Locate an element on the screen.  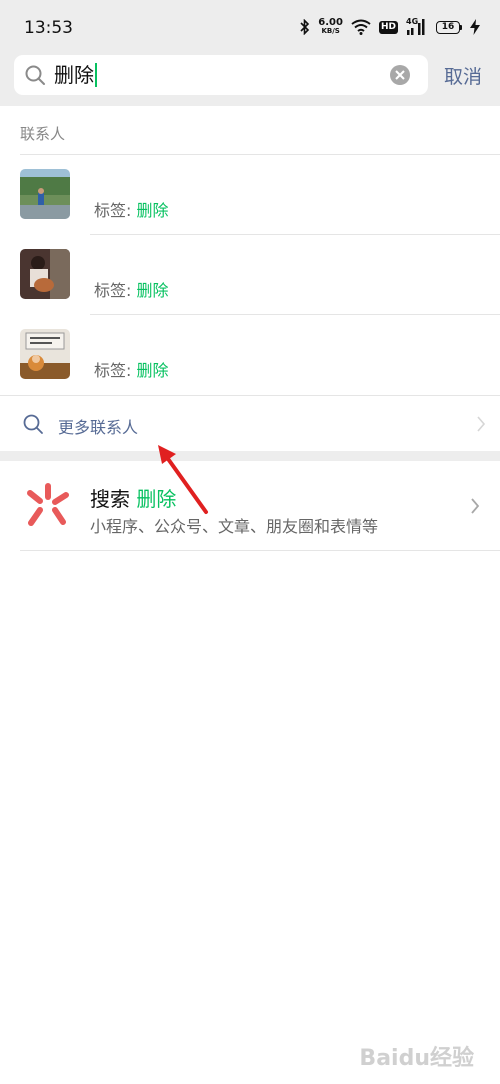
avatar-photo-park is located at coordinates (45, 194).